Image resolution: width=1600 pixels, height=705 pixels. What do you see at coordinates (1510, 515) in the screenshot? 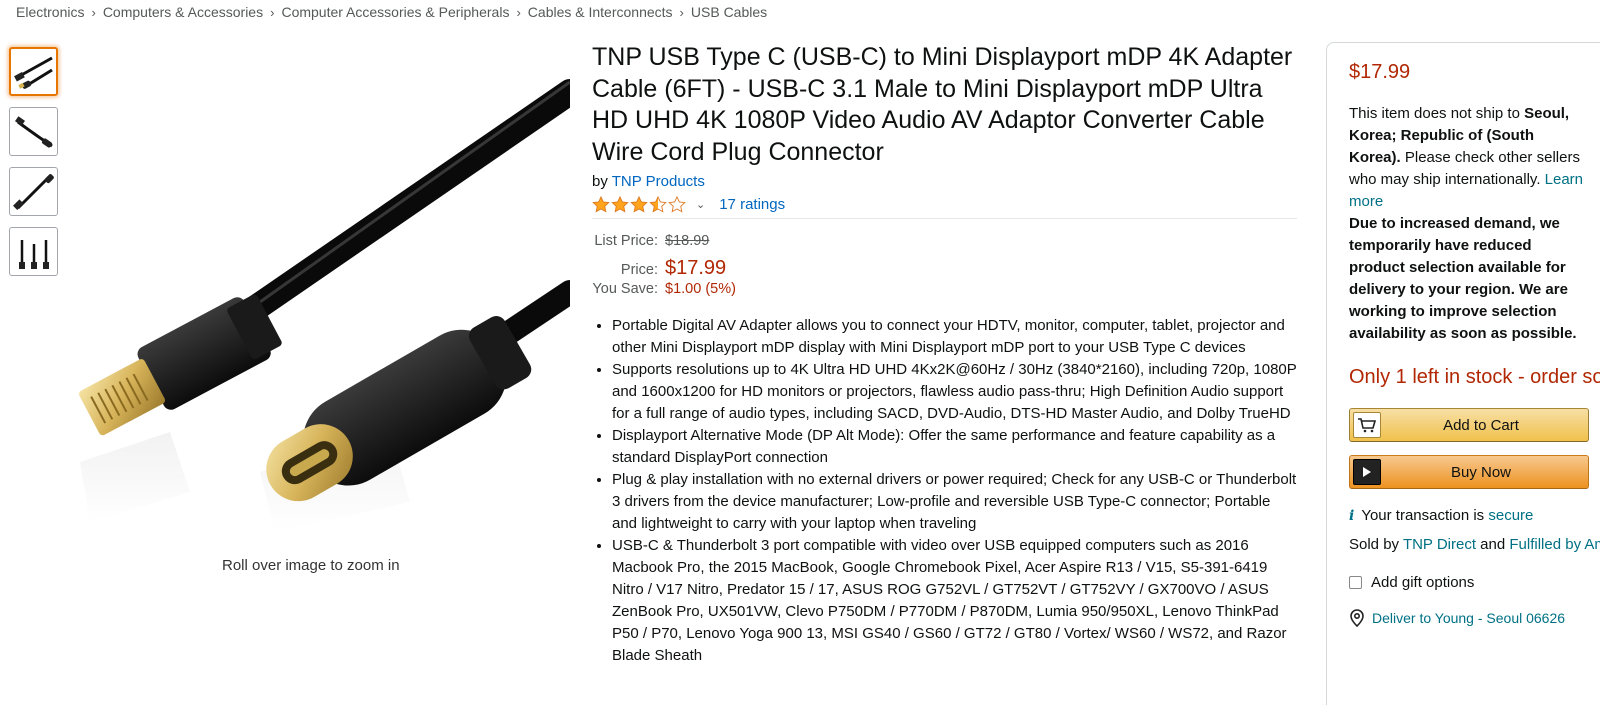
I see `secure-link: secure` at bounding box center [1510, 515].